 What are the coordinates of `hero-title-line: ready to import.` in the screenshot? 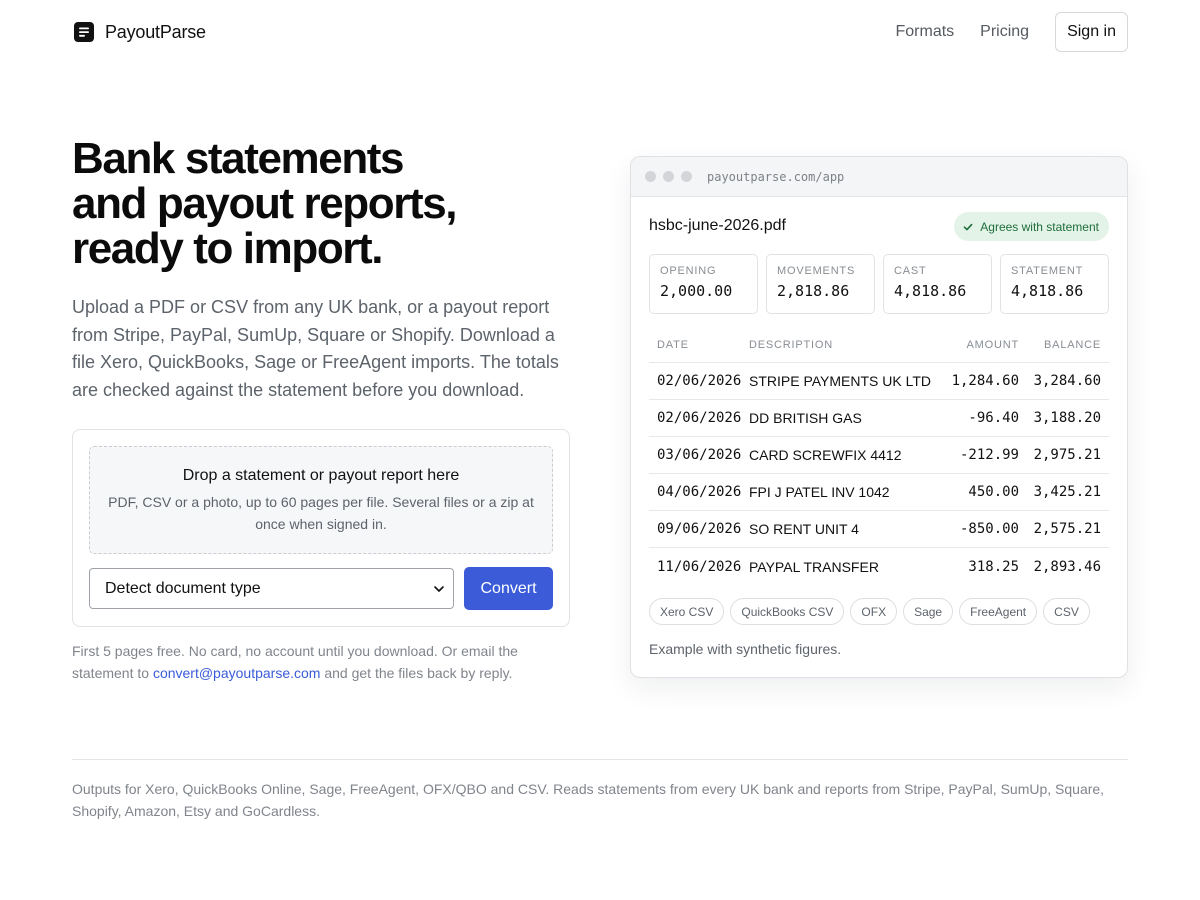 It's located at (227, 248).